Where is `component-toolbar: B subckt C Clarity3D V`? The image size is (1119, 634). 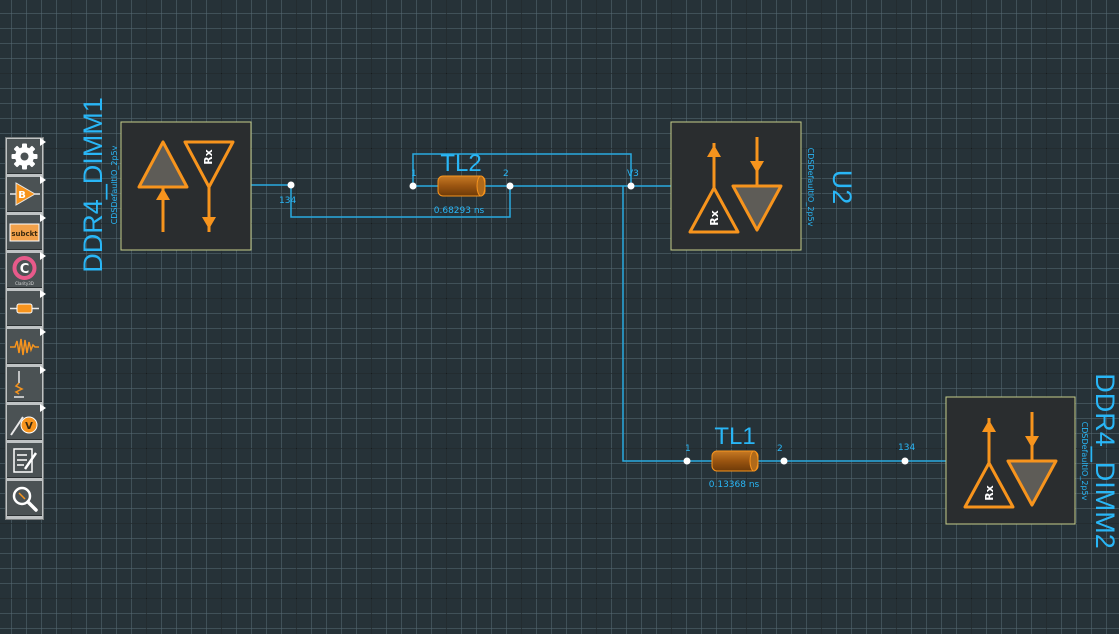
component-toolbar: B subckt C Clarity3D V is located at coordinates (25, 328).